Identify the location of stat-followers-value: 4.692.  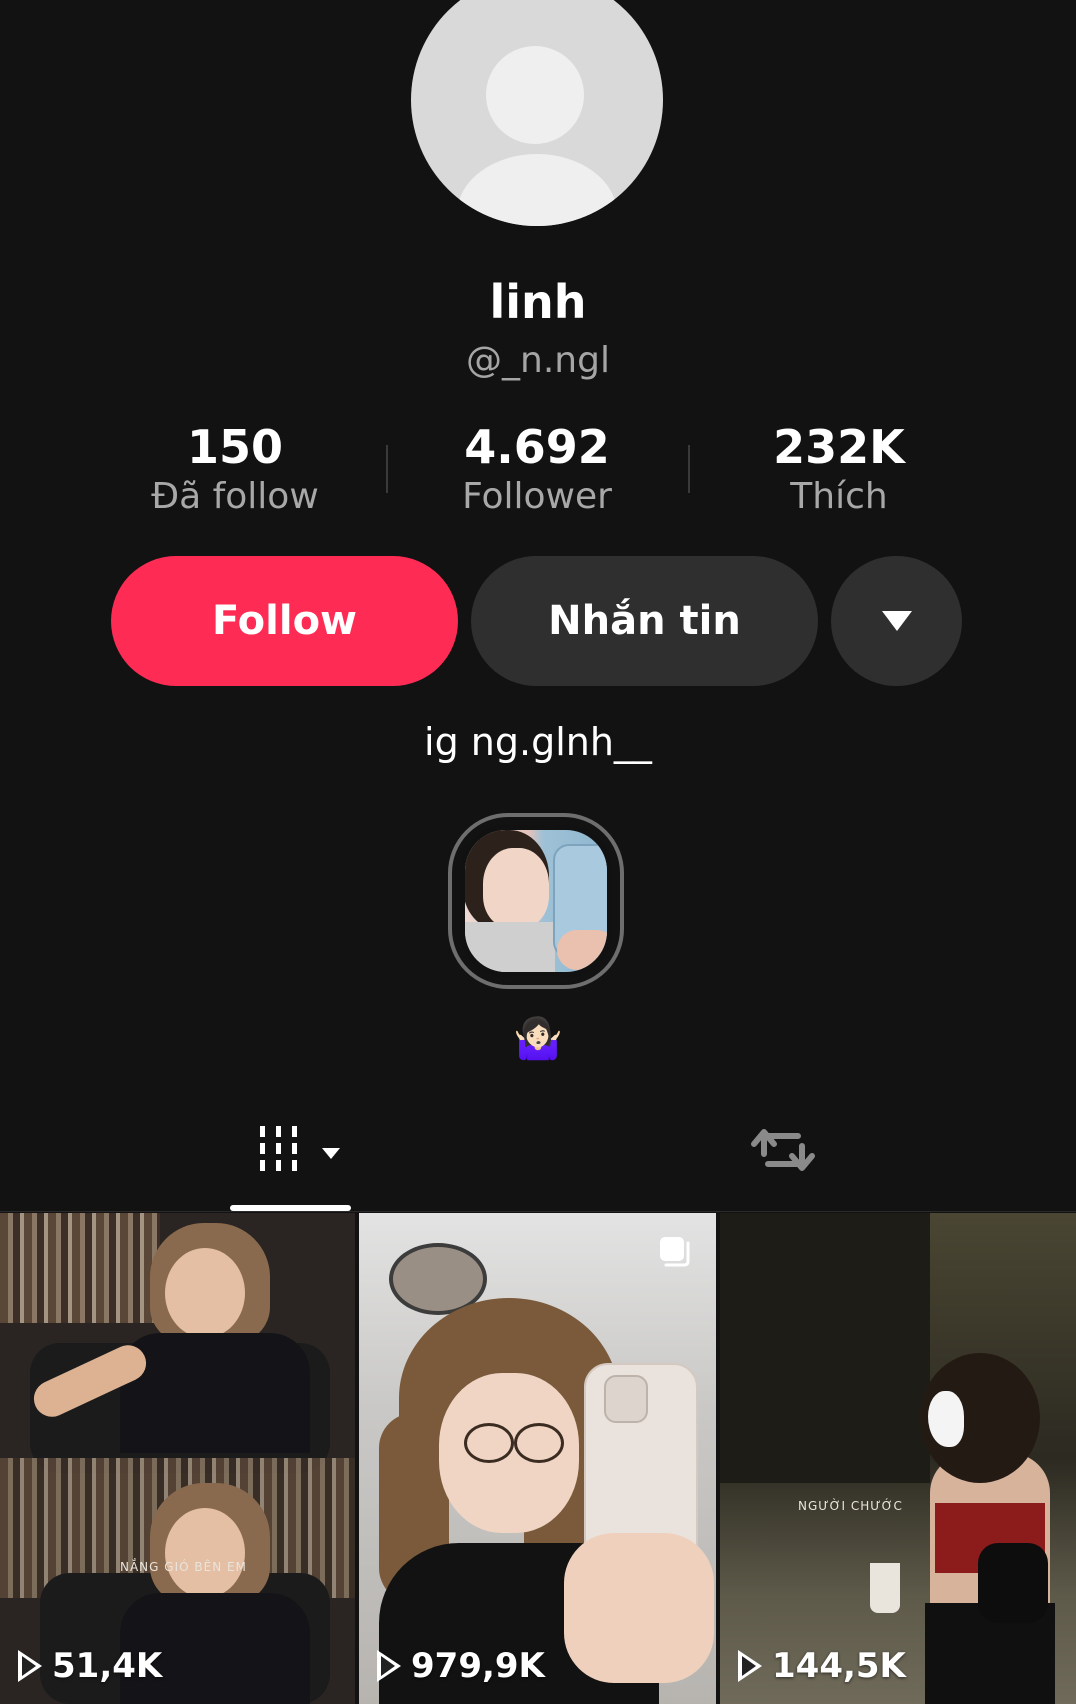
(537, 447).